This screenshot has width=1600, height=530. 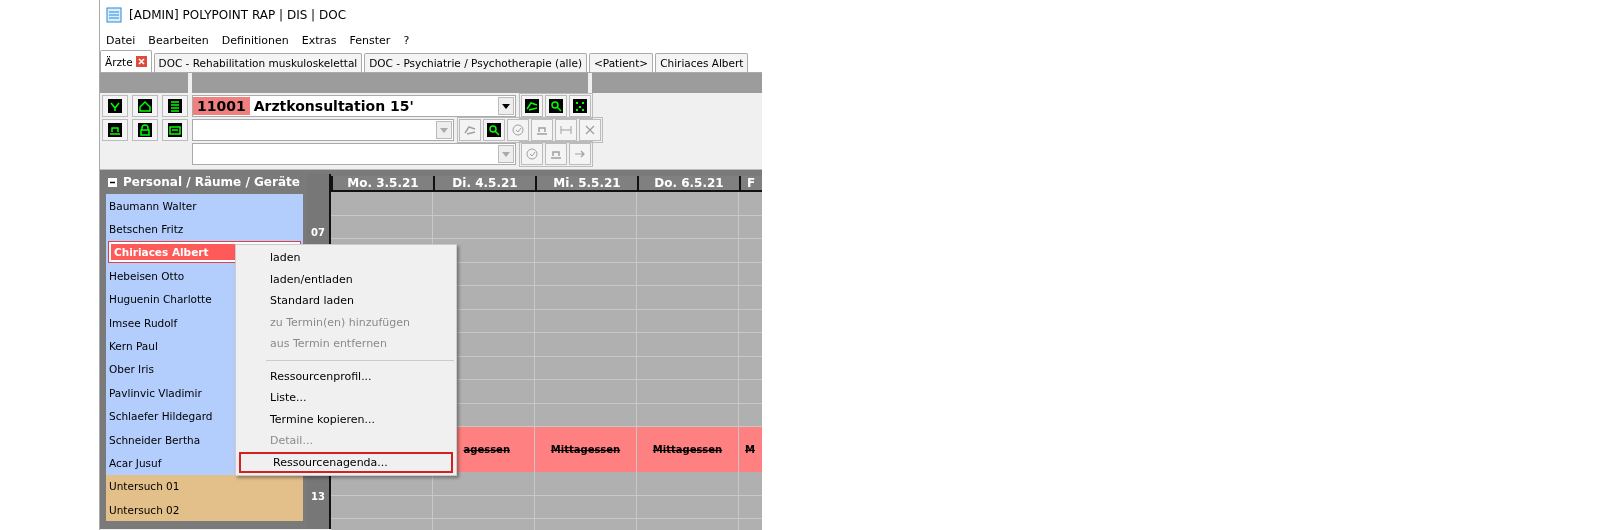 What do you see at coordinates (475, 62) in the screenshot?
I see `tab: DOC - Psychiatrie / Psychotherapie (alle)` at bounding box center [475, 62].